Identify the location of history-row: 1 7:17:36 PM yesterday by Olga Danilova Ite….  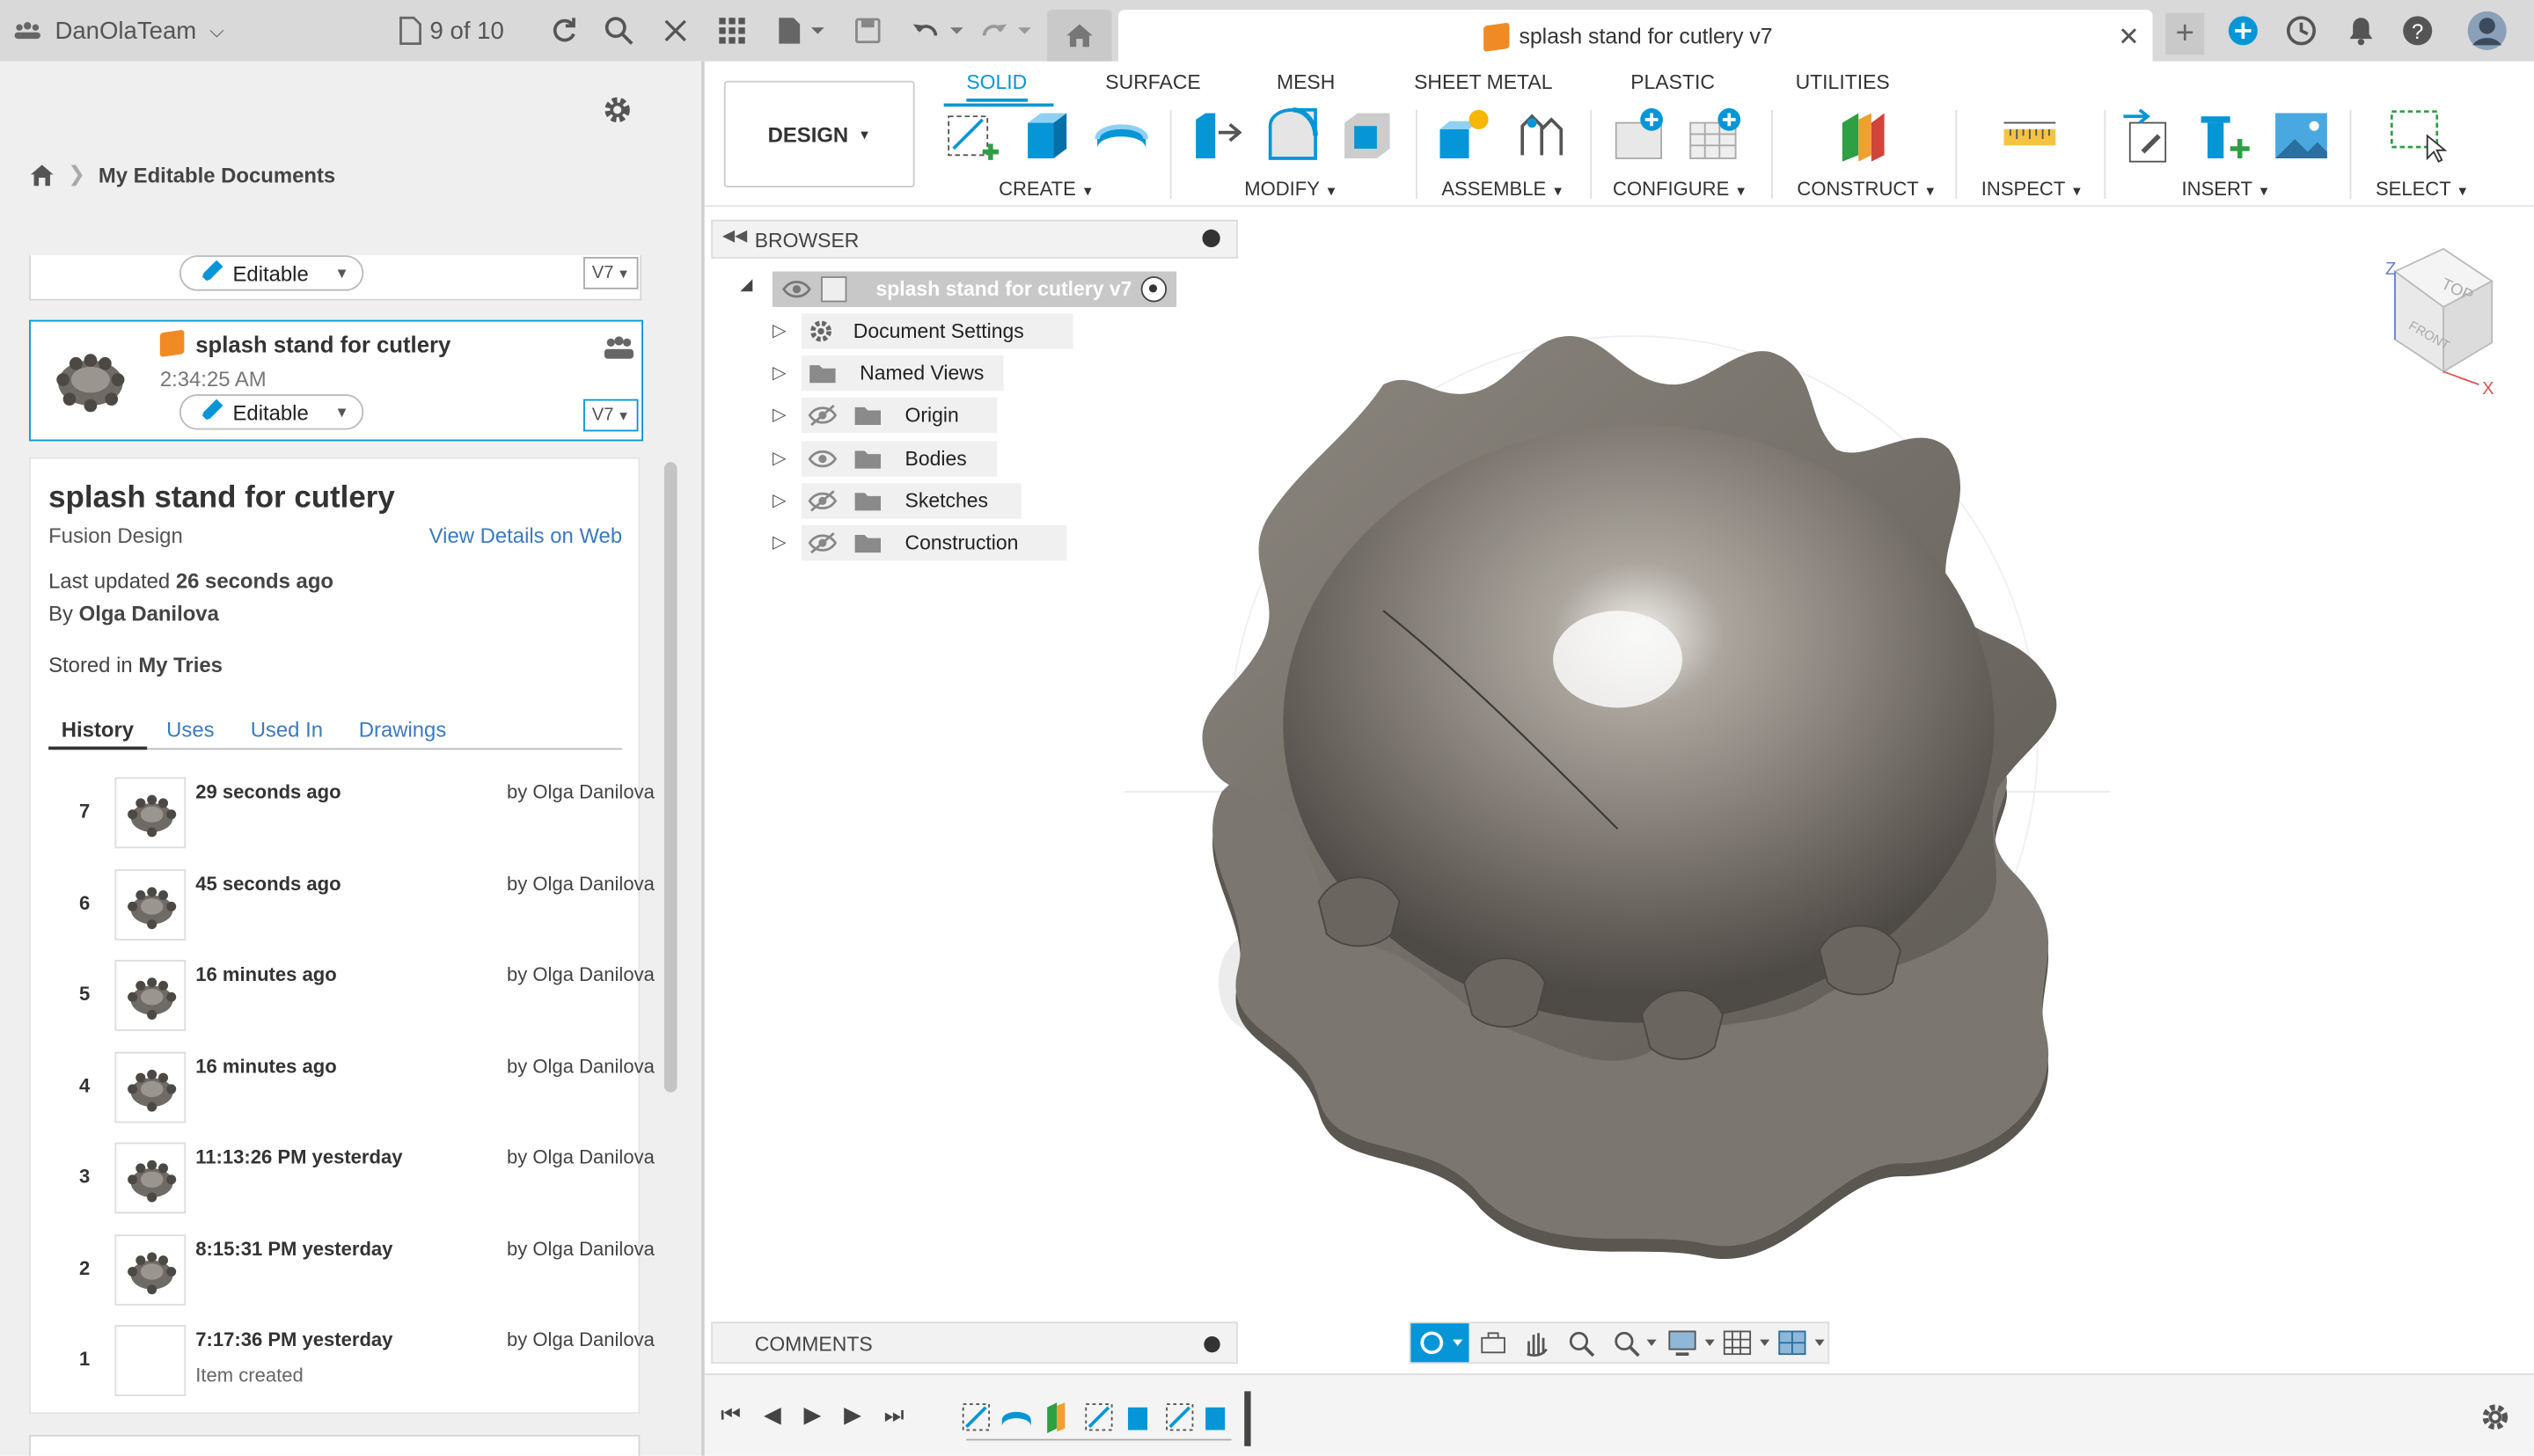
(367, 1370).